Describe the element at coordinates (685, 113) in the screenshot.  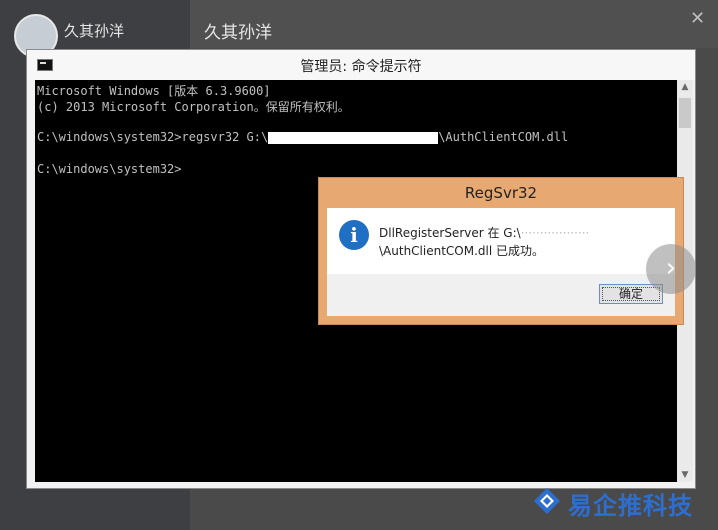
I see `scroll-thumb` at that location.